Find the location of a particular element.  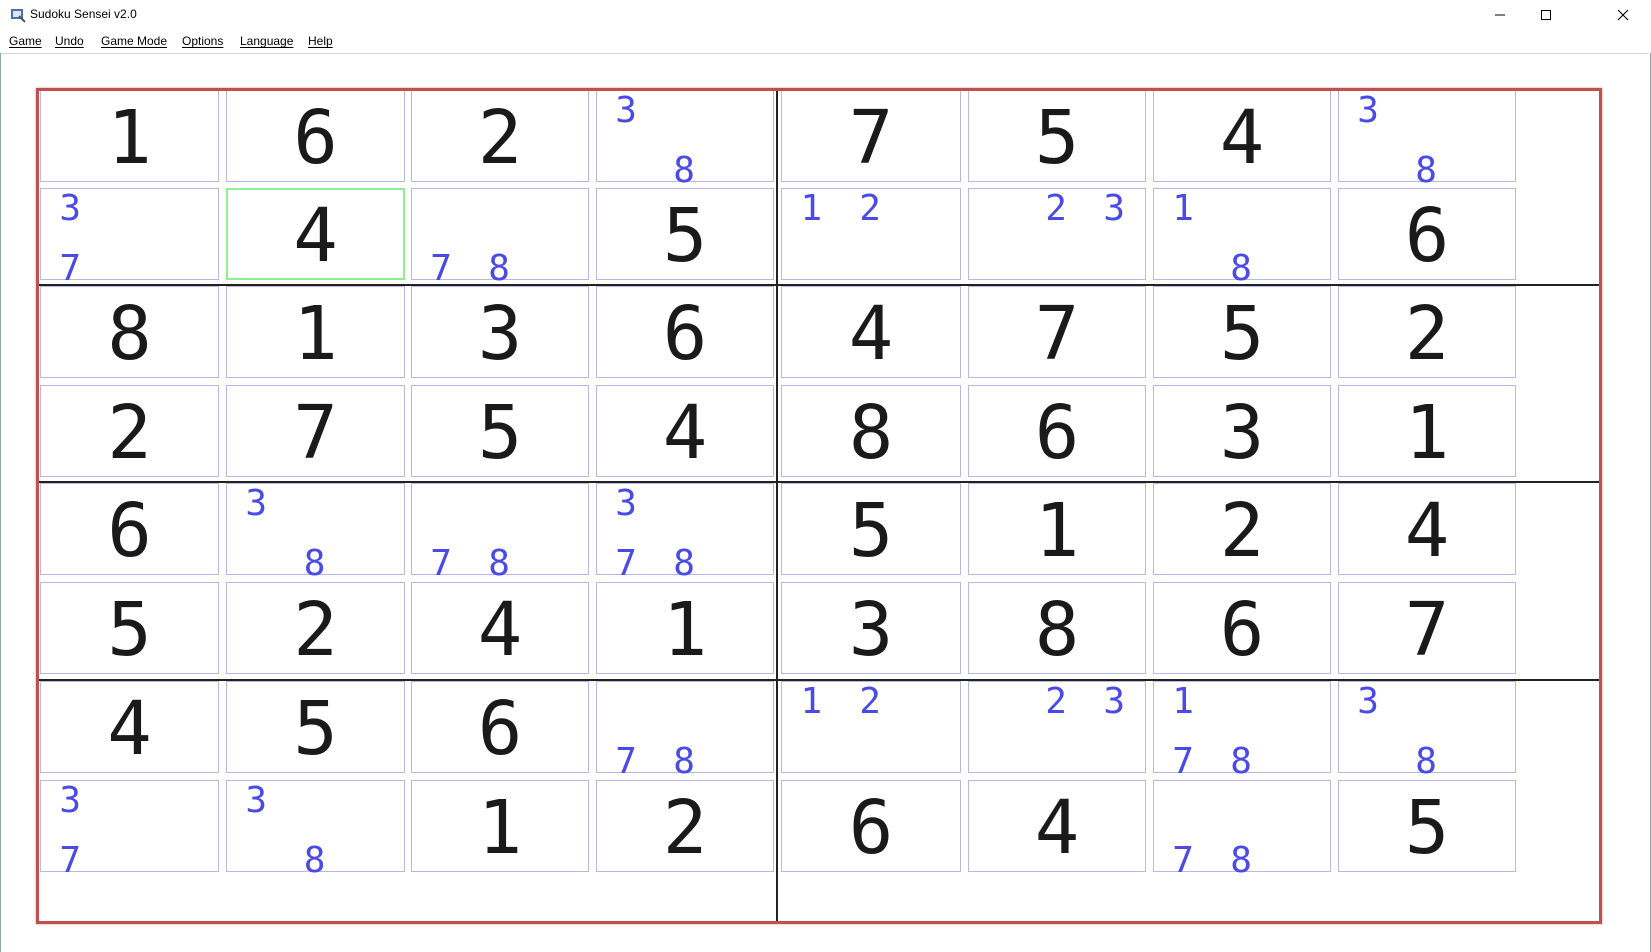

sudoku-cell-r1-c4: 12 is located at coordinates (871, 234).